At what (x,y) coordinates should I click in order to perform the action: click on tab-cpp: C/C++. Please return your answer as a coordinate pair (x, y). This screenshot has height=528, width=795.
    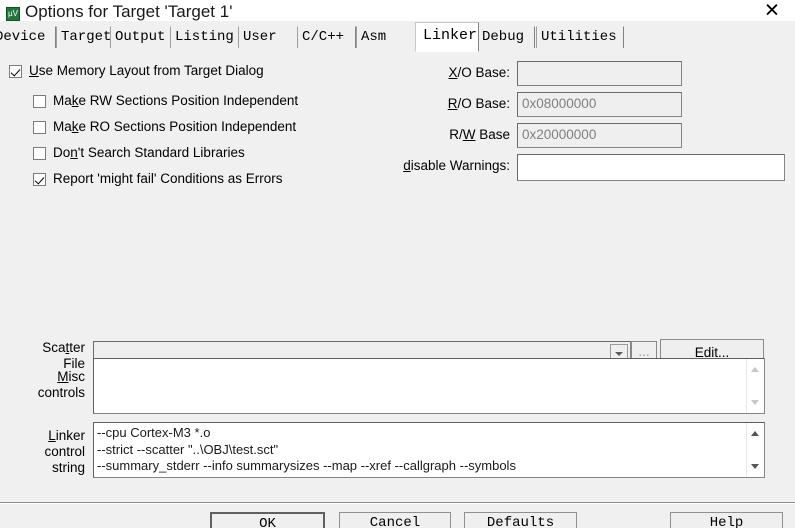
    Looking at the image, I should click on (326, 37).